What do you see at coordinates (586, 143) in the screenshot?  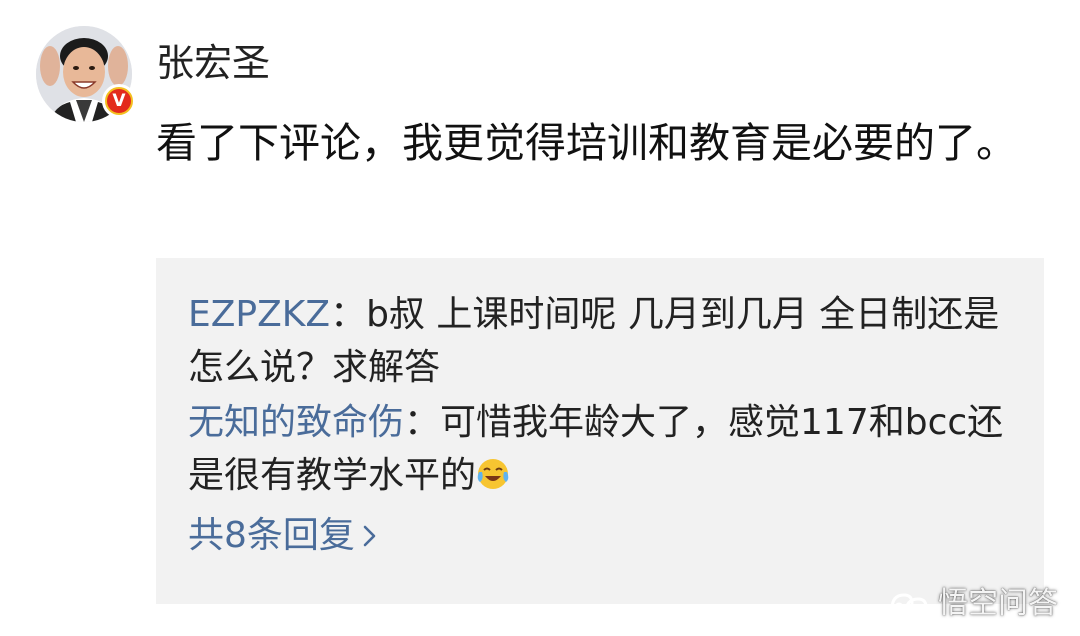 I see `comment-text: 看了下评论，我更觉得培训和教育是必要的了。` at bounding box center [586, 143].